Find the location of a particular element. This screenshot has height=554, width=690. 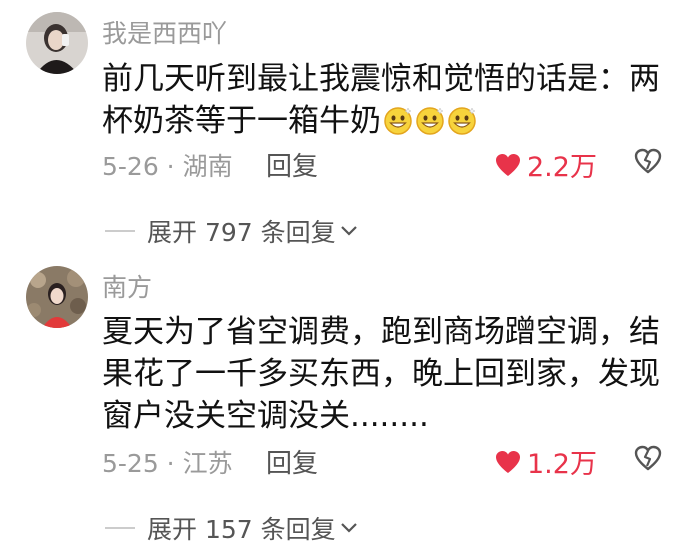

expand-replies: 展开 797 条回复 is located at coordinates (231, 231).